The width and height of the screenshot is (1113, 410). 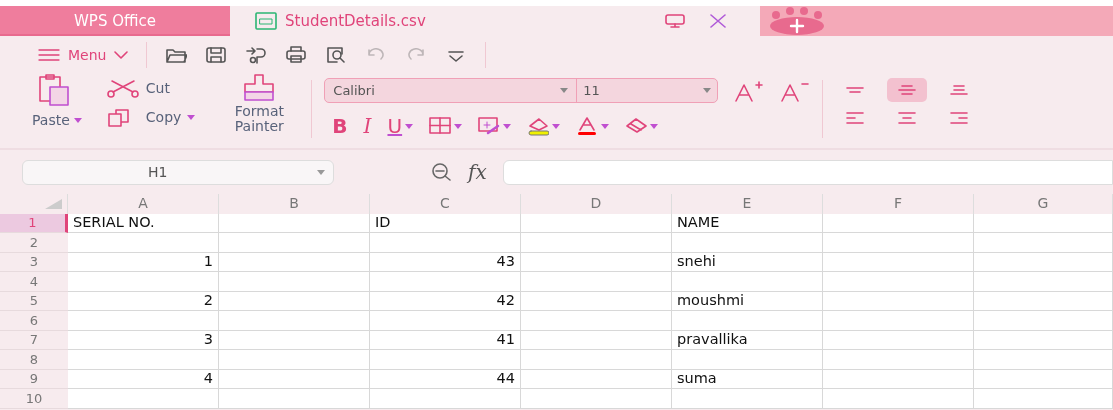 I want to click on increase-font-icon, so click(x=749, y=90).